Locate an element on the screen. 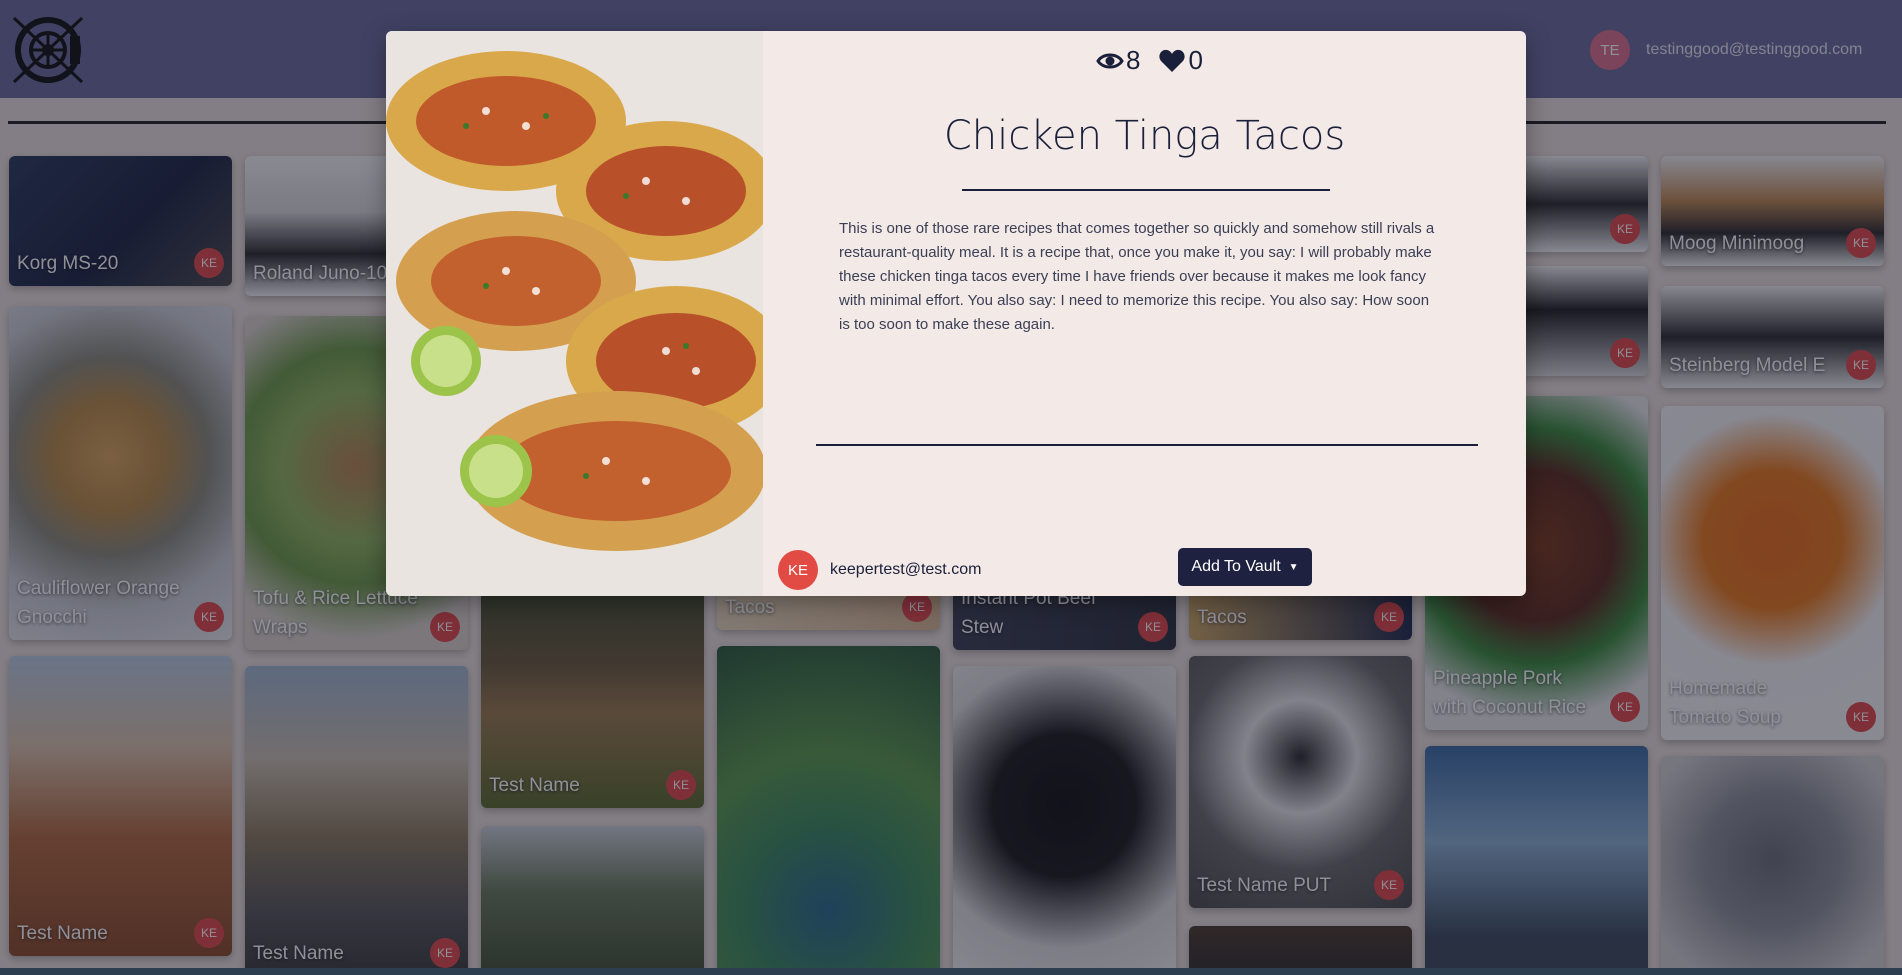 This screenshot has height=975, width=1902. caret-down-icon: ▼ is located at coordinates (1293, 567).